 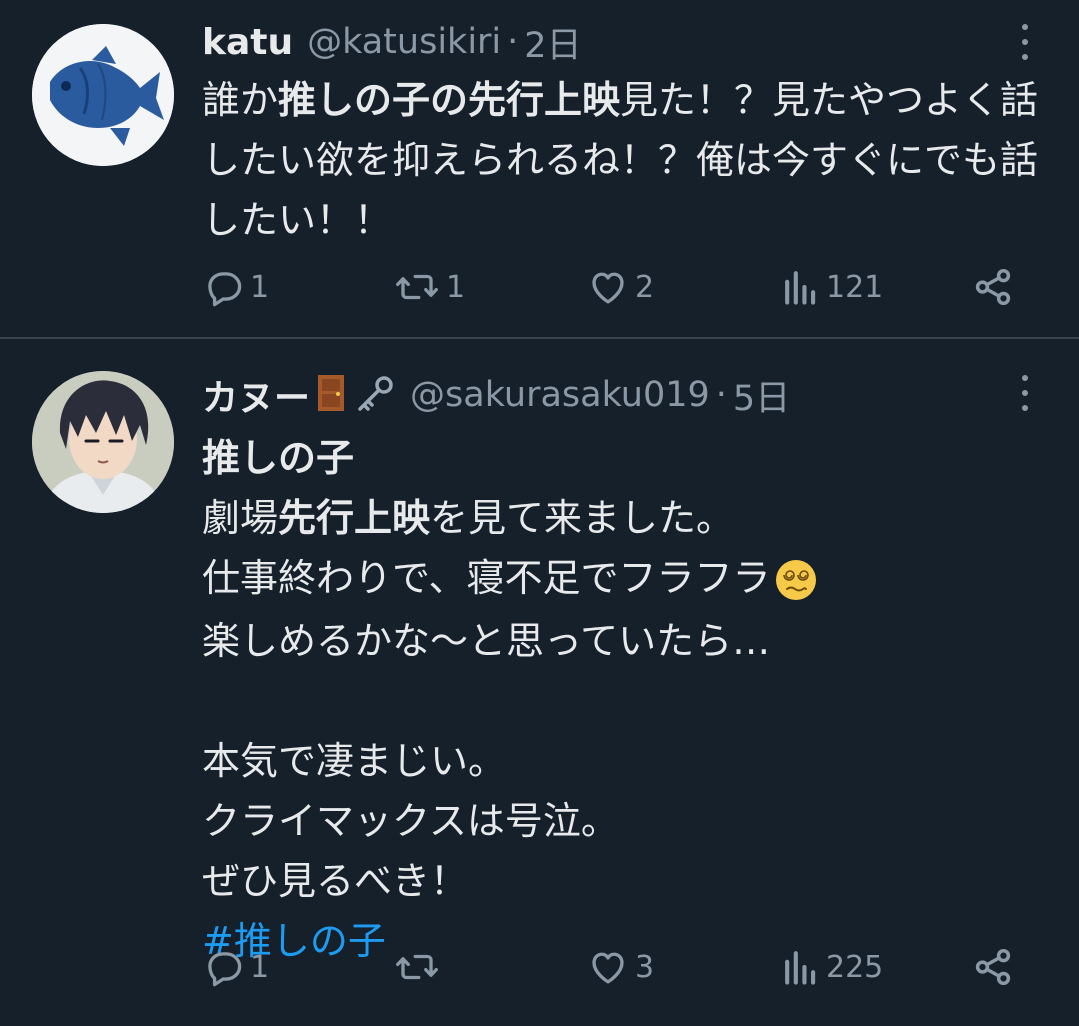 I want to click on like-count: 3, so click(x=645, y=967).